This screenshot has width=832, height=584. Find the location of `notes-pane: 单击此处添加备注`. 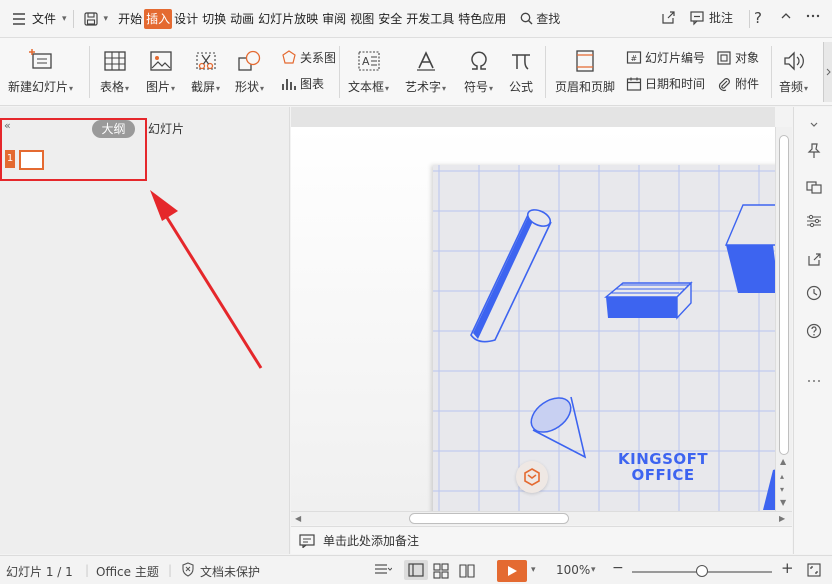

notes-pane: 单击此处添加备注 is located at coordinates (541, 540).